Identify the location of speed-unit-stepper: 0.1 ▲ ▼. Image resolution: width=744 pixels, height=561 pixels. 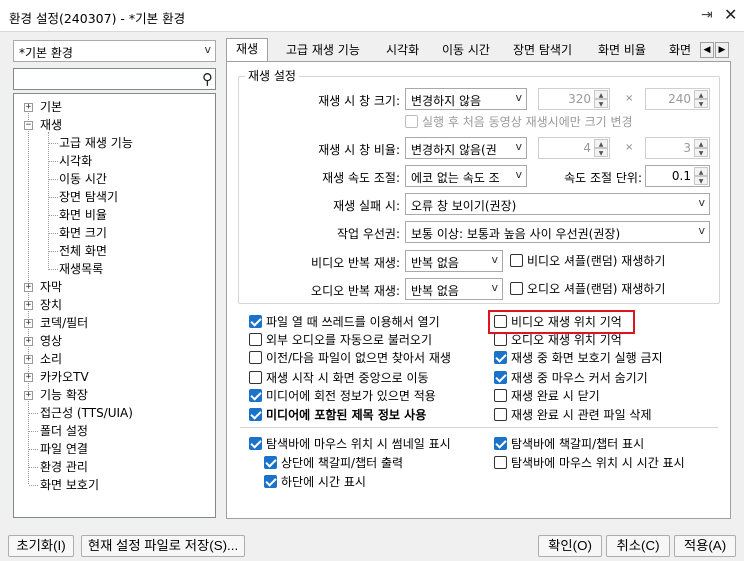
(677, 176).